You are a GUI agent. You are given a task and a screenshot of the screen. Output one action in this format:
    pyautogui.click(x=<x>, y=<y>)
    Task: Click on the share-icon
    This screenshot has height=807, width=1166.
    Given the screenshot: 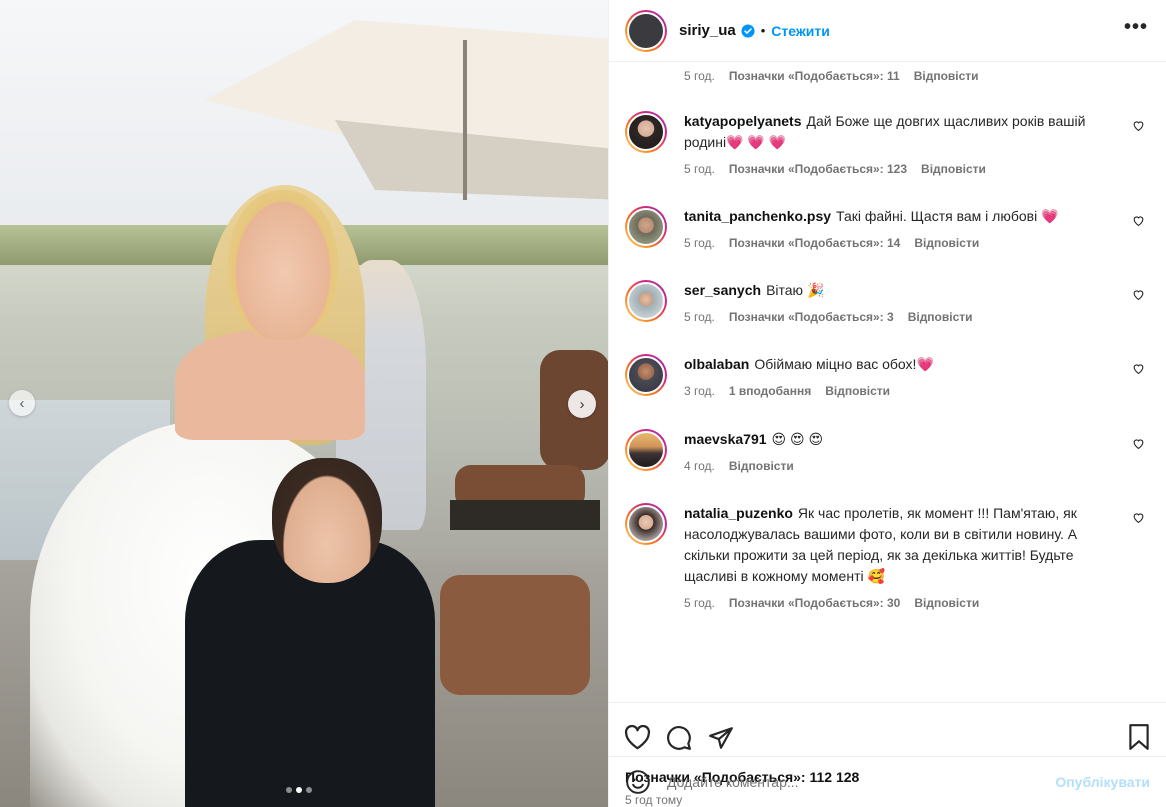 What is the action you would take?
    pyautogui.click(x=721, y=737)
    